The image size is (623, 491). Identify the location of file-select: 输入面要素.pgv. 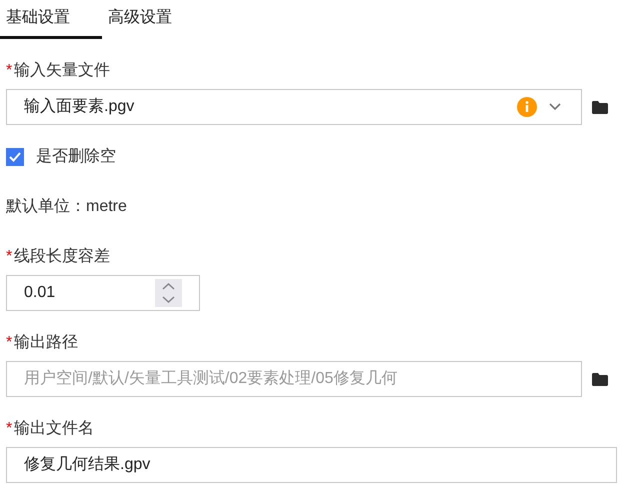
(294, 107).